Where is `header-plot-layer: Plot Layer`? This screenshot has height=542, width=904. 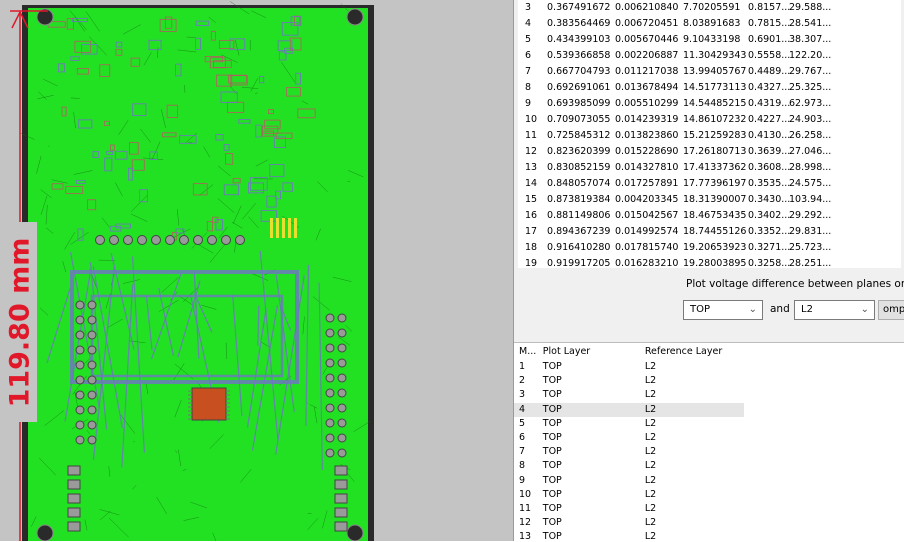 header-plot-layer: Plot Layer is located at coordinates (594, 351).